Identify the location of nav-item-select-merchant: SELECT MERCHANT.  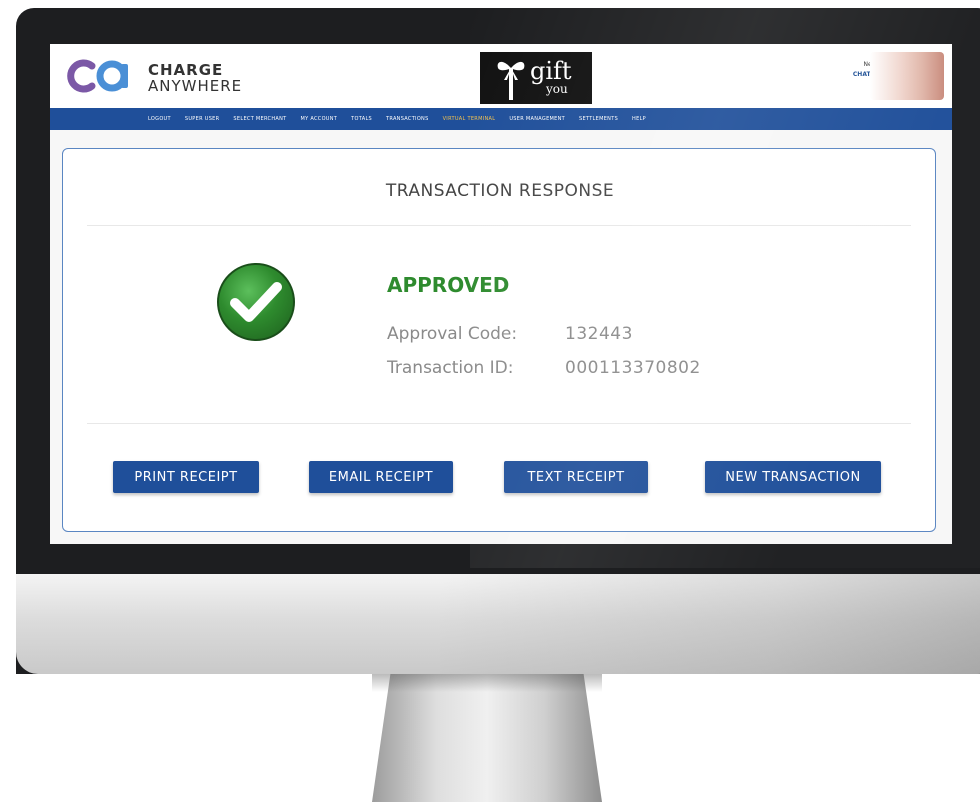
(259, 119).